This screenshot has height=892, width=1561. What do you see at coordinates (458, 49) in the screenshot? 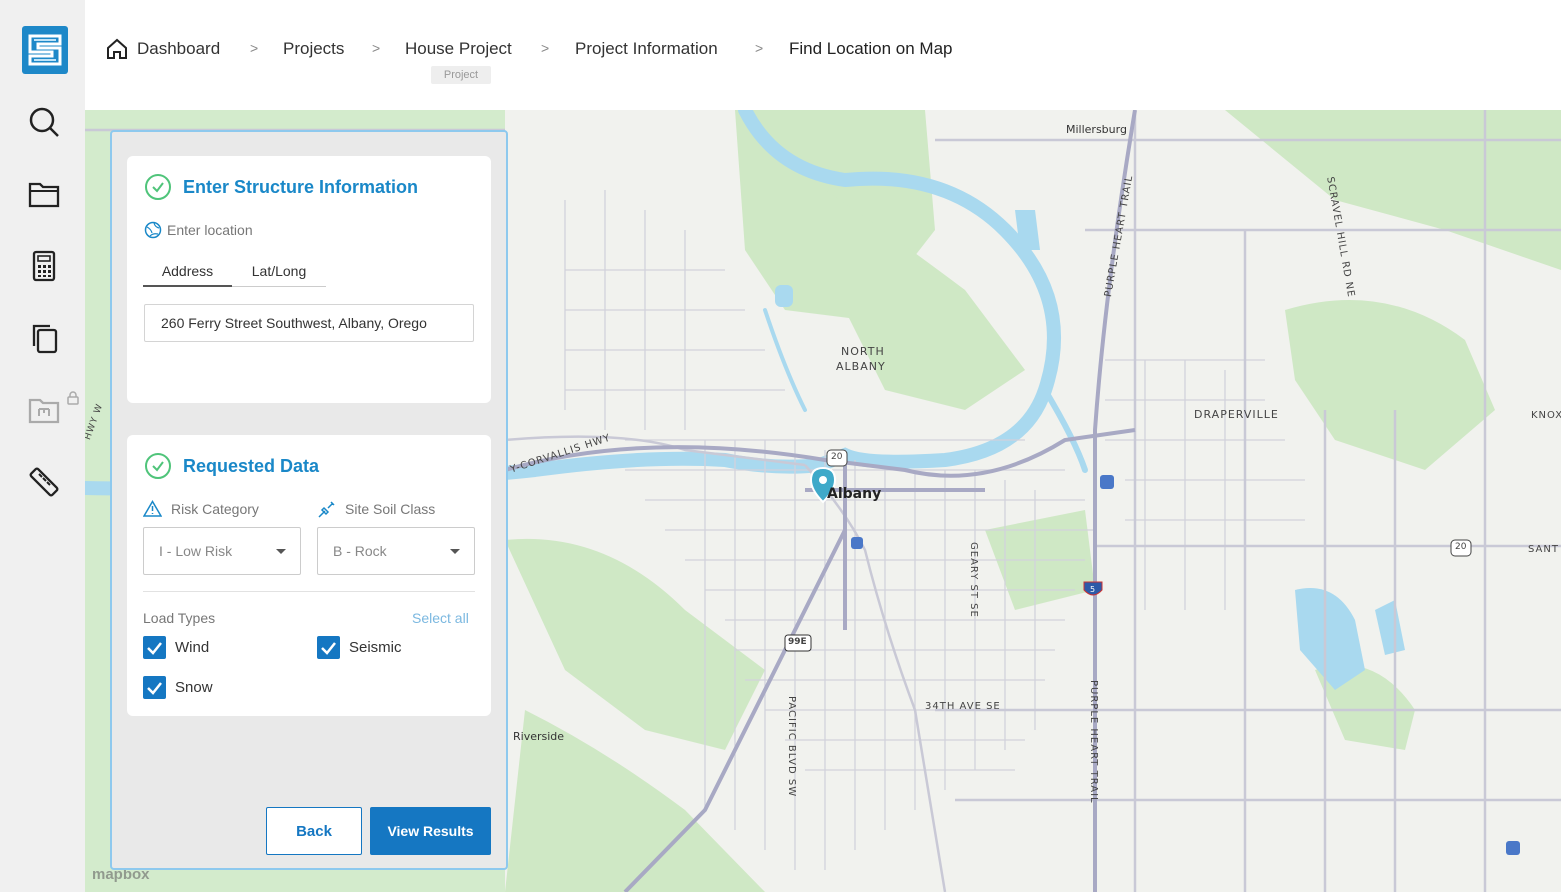
I see `breadcrumb-house-project: House Project` at bounding box center [458, 49].